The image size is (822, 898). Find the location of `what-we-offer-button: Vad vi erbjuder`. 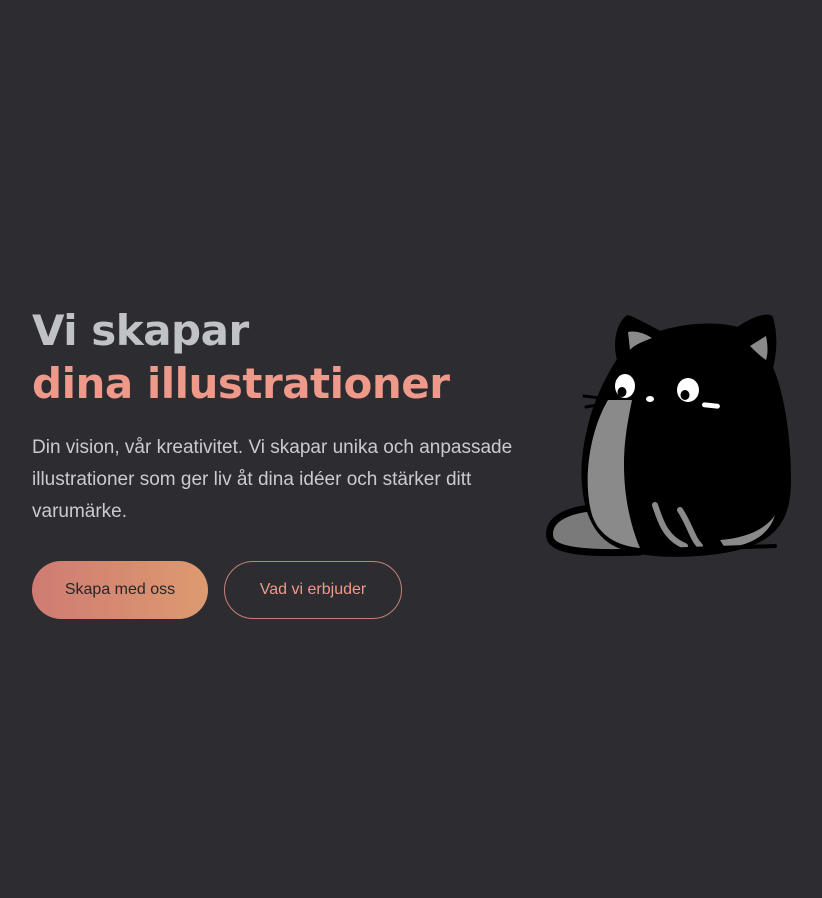

what-we-offer-button: Vad vi erbjuder is located at coordinates (313, 590).